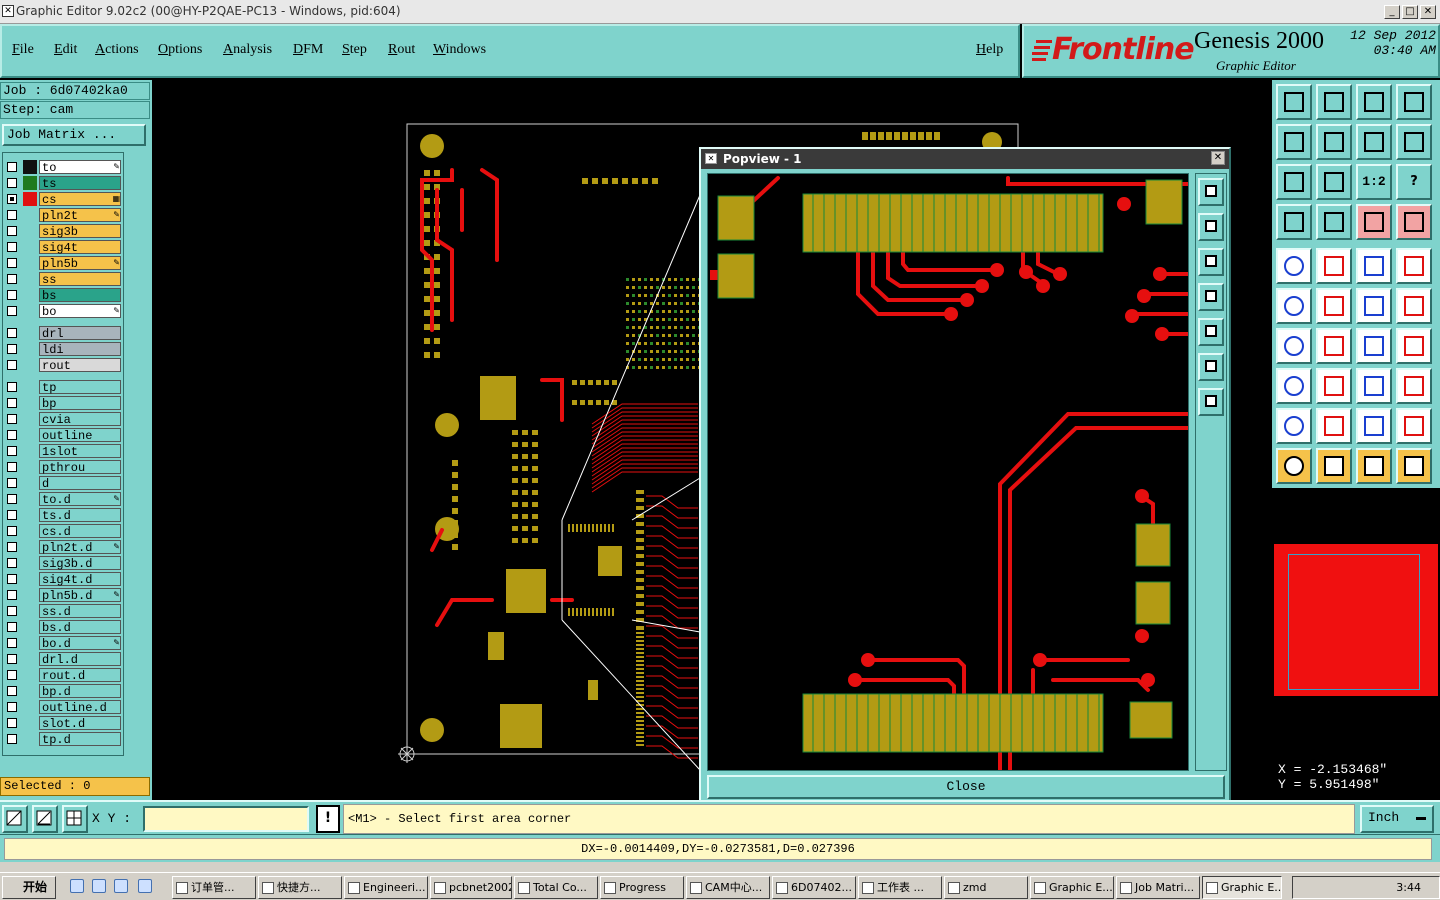  What do you see at coordinates (80, 279) in the screenshot?
I see `layer-name: ss` at bounding box center [80, 279].